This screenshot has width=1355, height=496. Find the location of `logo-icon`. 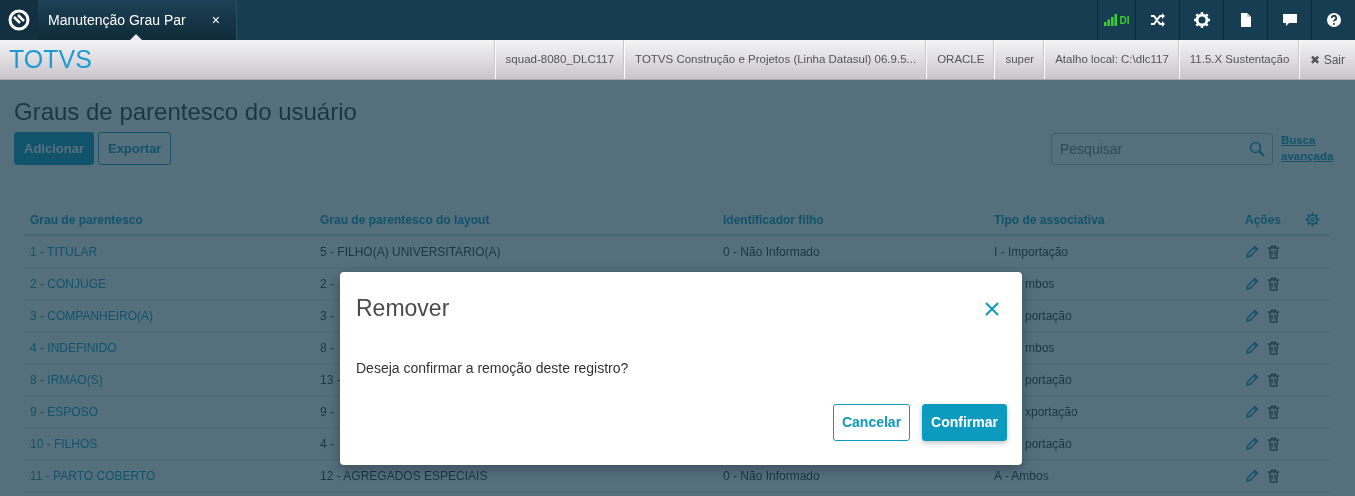

logo-icon is located at coordinates (19, 20).